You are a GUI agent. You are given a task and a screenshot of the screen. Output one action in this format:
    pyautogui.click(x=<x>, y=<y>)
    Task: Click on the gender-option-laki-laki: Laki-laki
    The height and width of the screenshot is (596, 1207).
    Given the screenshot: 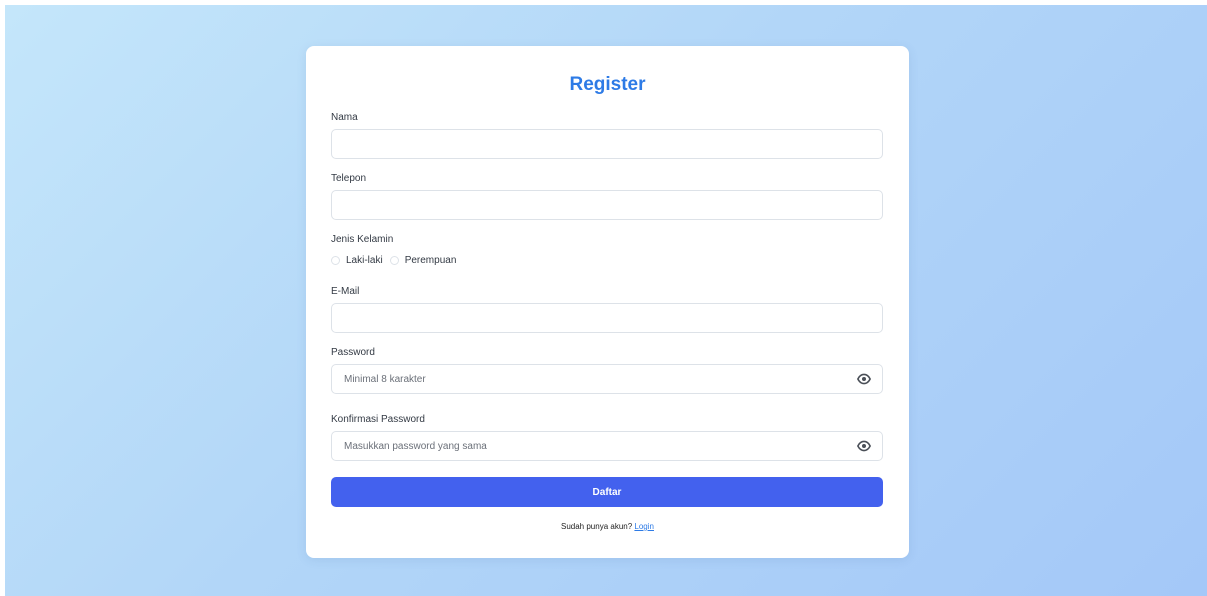 What is the action you would take?
    pyautogui.click(x=357, y=260)
    